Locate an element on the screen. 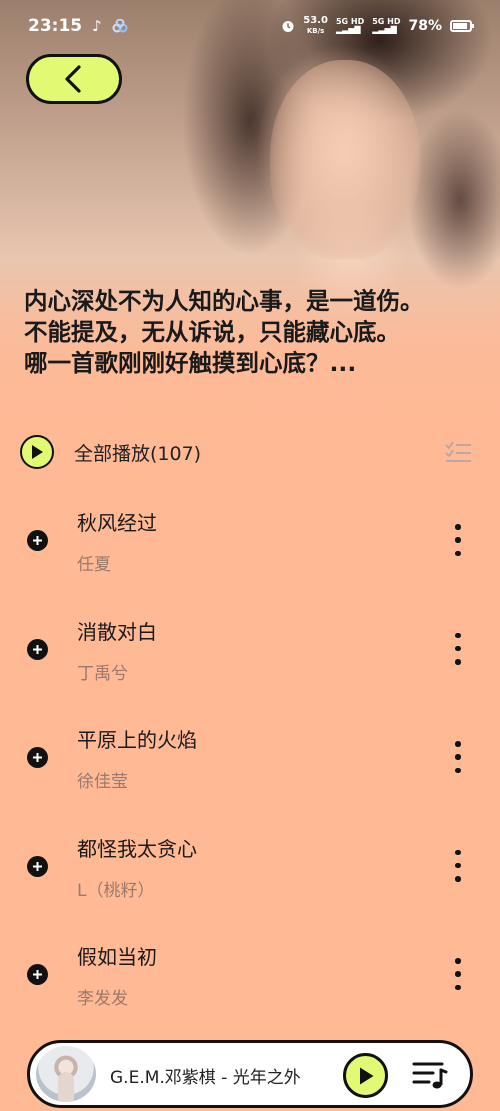  song-item: 平原上的火焰 徐佳莹 is located at coordinates (250, 767).